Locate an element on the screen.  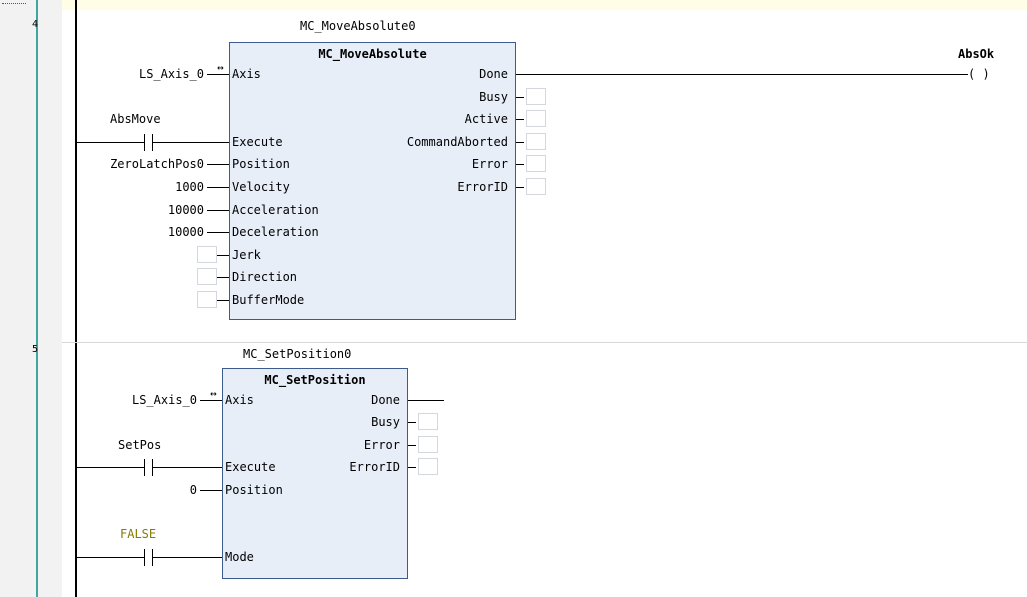
rung-number: 5 is located at coordinates (35, 349).